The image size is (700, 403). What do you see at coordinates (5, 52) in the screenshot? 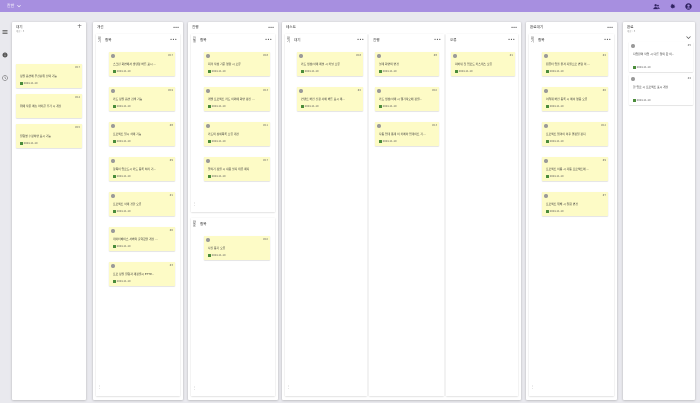
I see `info-icon` at bounding box center [5, 52].